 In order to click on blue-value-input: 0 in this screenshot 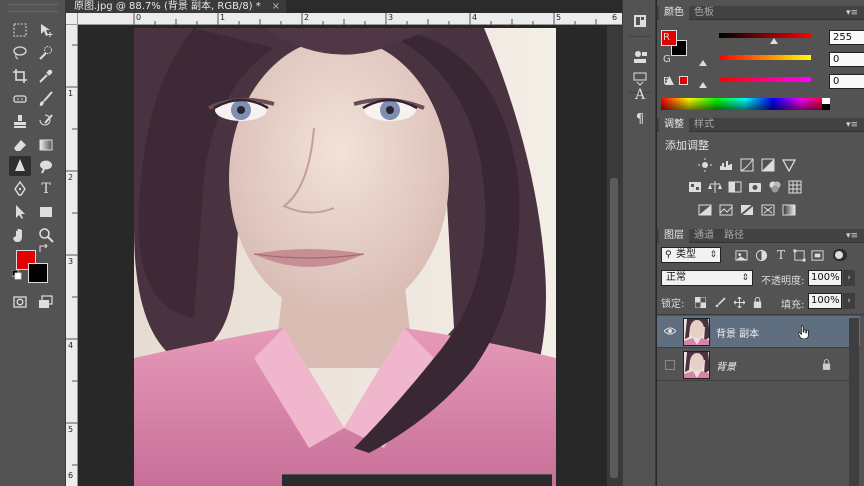, I will do `click(846, 81)`.